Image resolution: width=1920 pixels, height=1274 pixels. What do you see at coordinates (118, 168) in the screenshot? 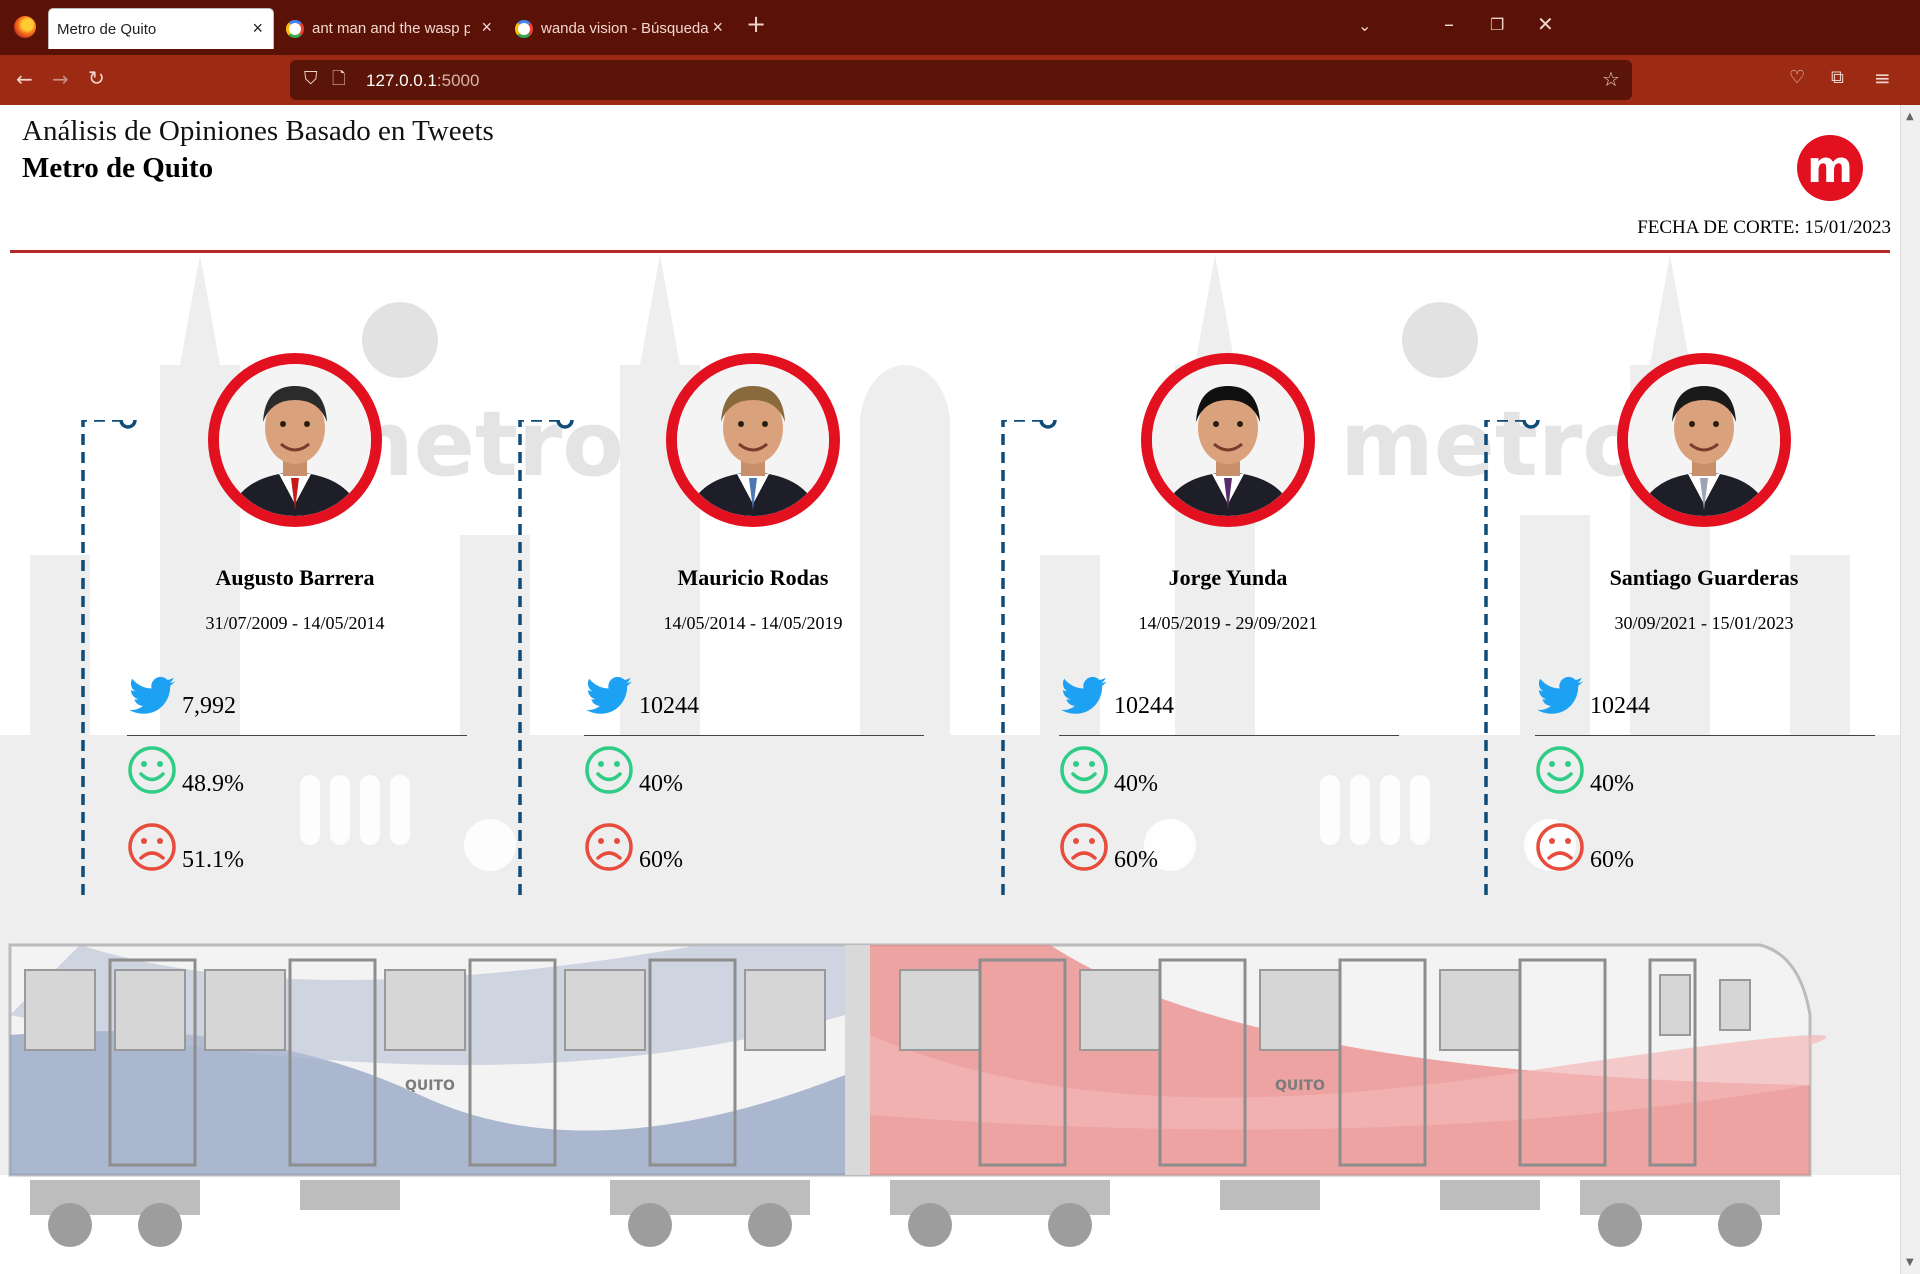
I see `page-title: Metro de Quito` at bounding box center [118, 168].